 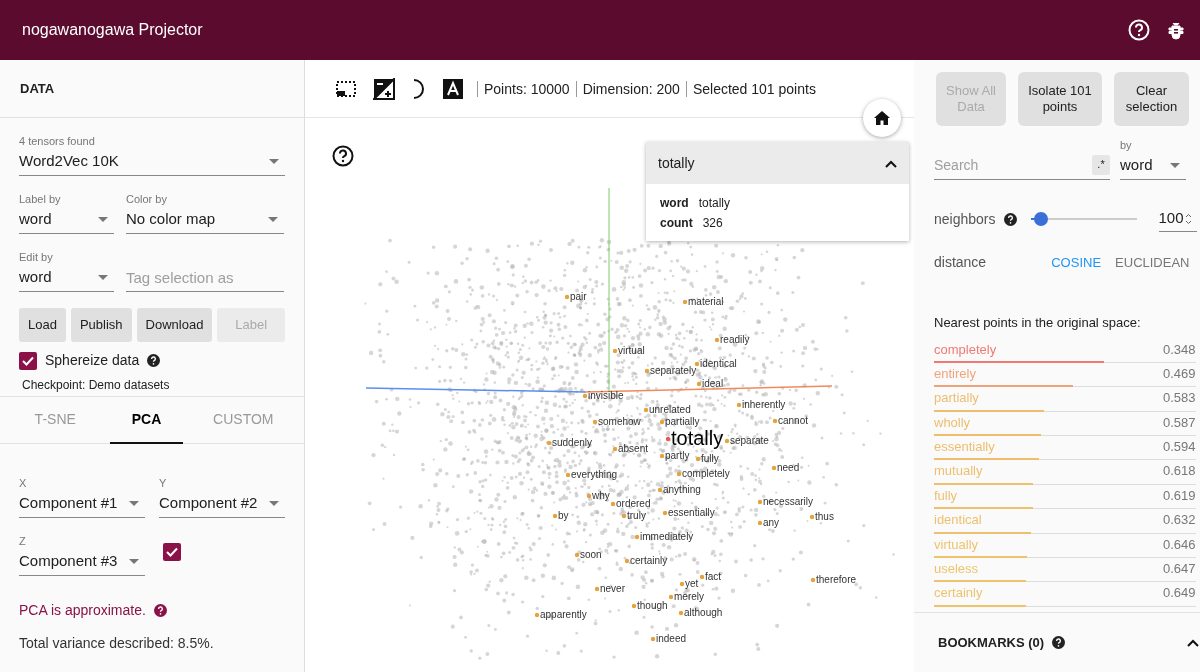 What do you see at coordinates (633, 449) in the screenshot?
I see `point-label: absent` at bounding box center [633, 449].